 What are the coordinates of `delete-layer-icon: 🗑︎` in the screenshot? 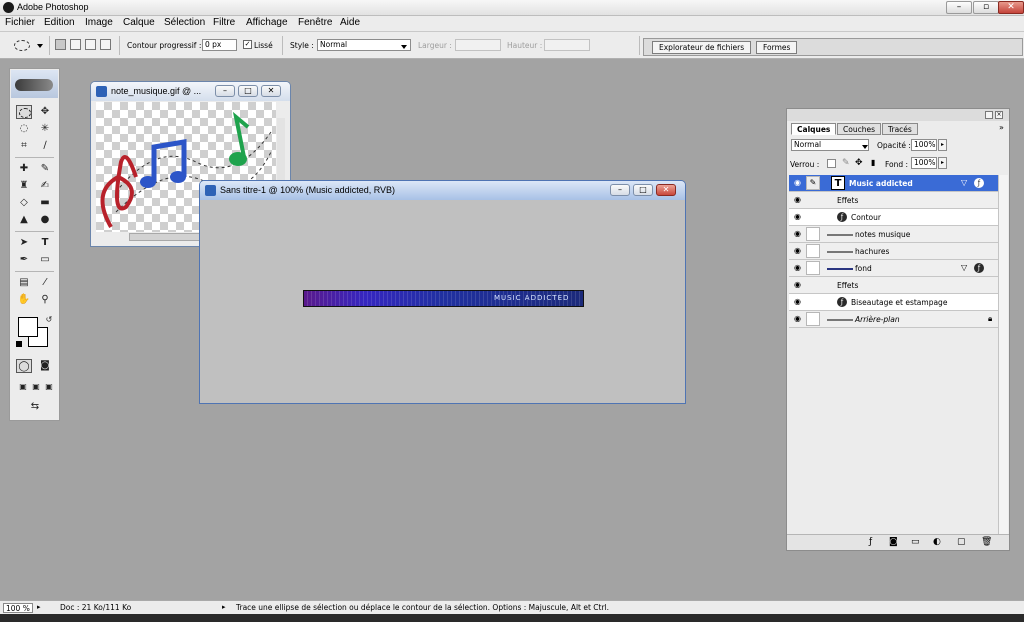 It's located at (986, 542).